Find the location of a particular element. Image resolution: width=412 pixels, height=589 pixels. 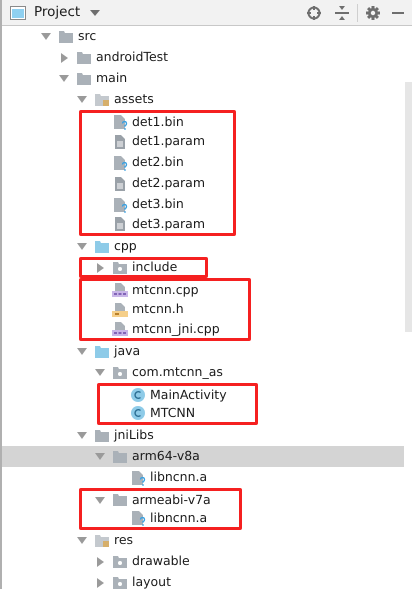

tree-item: mtcnn_jni.cpp is located at coordinates (151, 329).